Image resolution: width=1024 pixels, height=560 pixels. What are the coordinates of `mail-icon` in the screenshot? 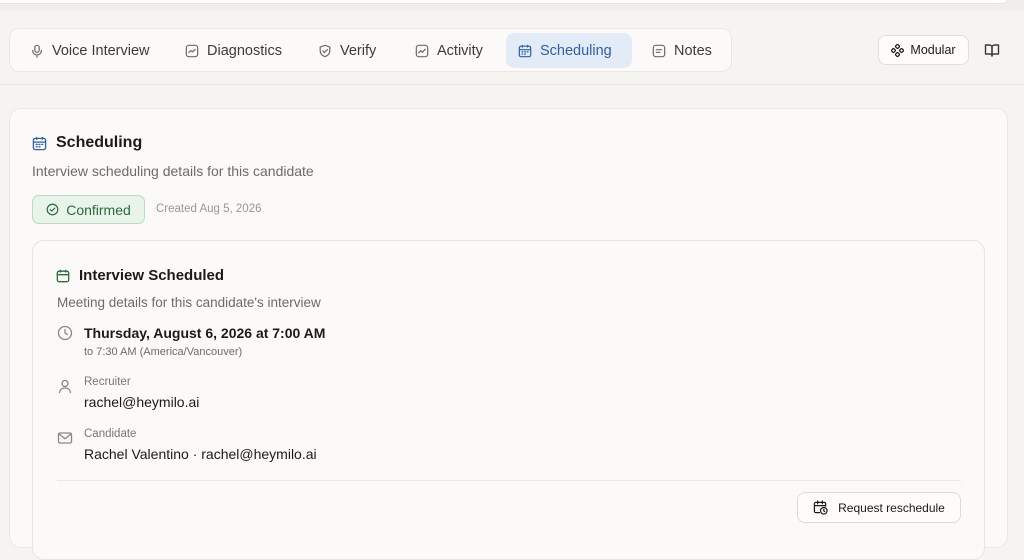 It's located at (65, 438).